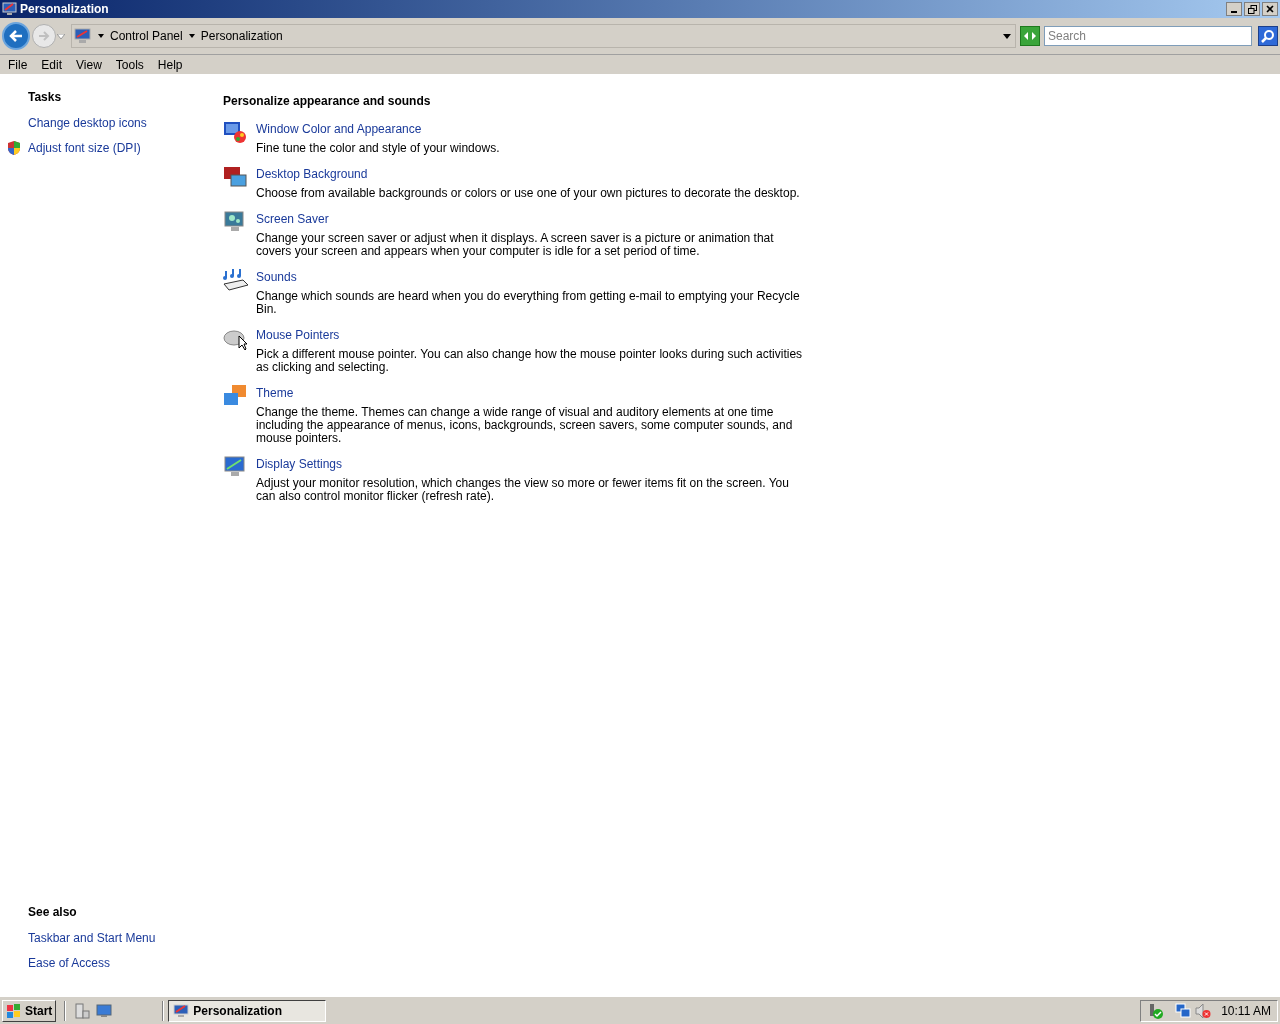 This screenshot has height=1024, width=1280. Describe the element at coordinates (119, 938) in the screenshot. I see `see-also-link: Taskbar and Start Menu` at that location.